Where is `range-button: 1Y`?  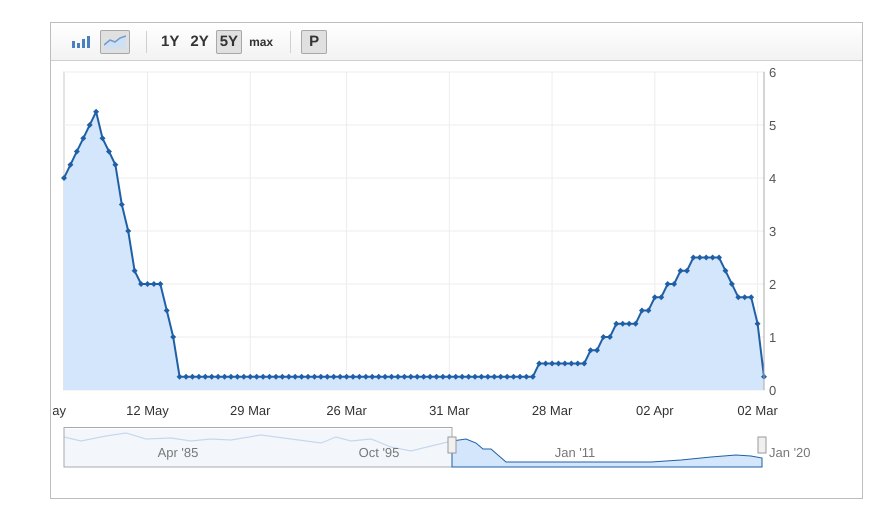 range-button: 1Y is located at coordinates (170, 42).